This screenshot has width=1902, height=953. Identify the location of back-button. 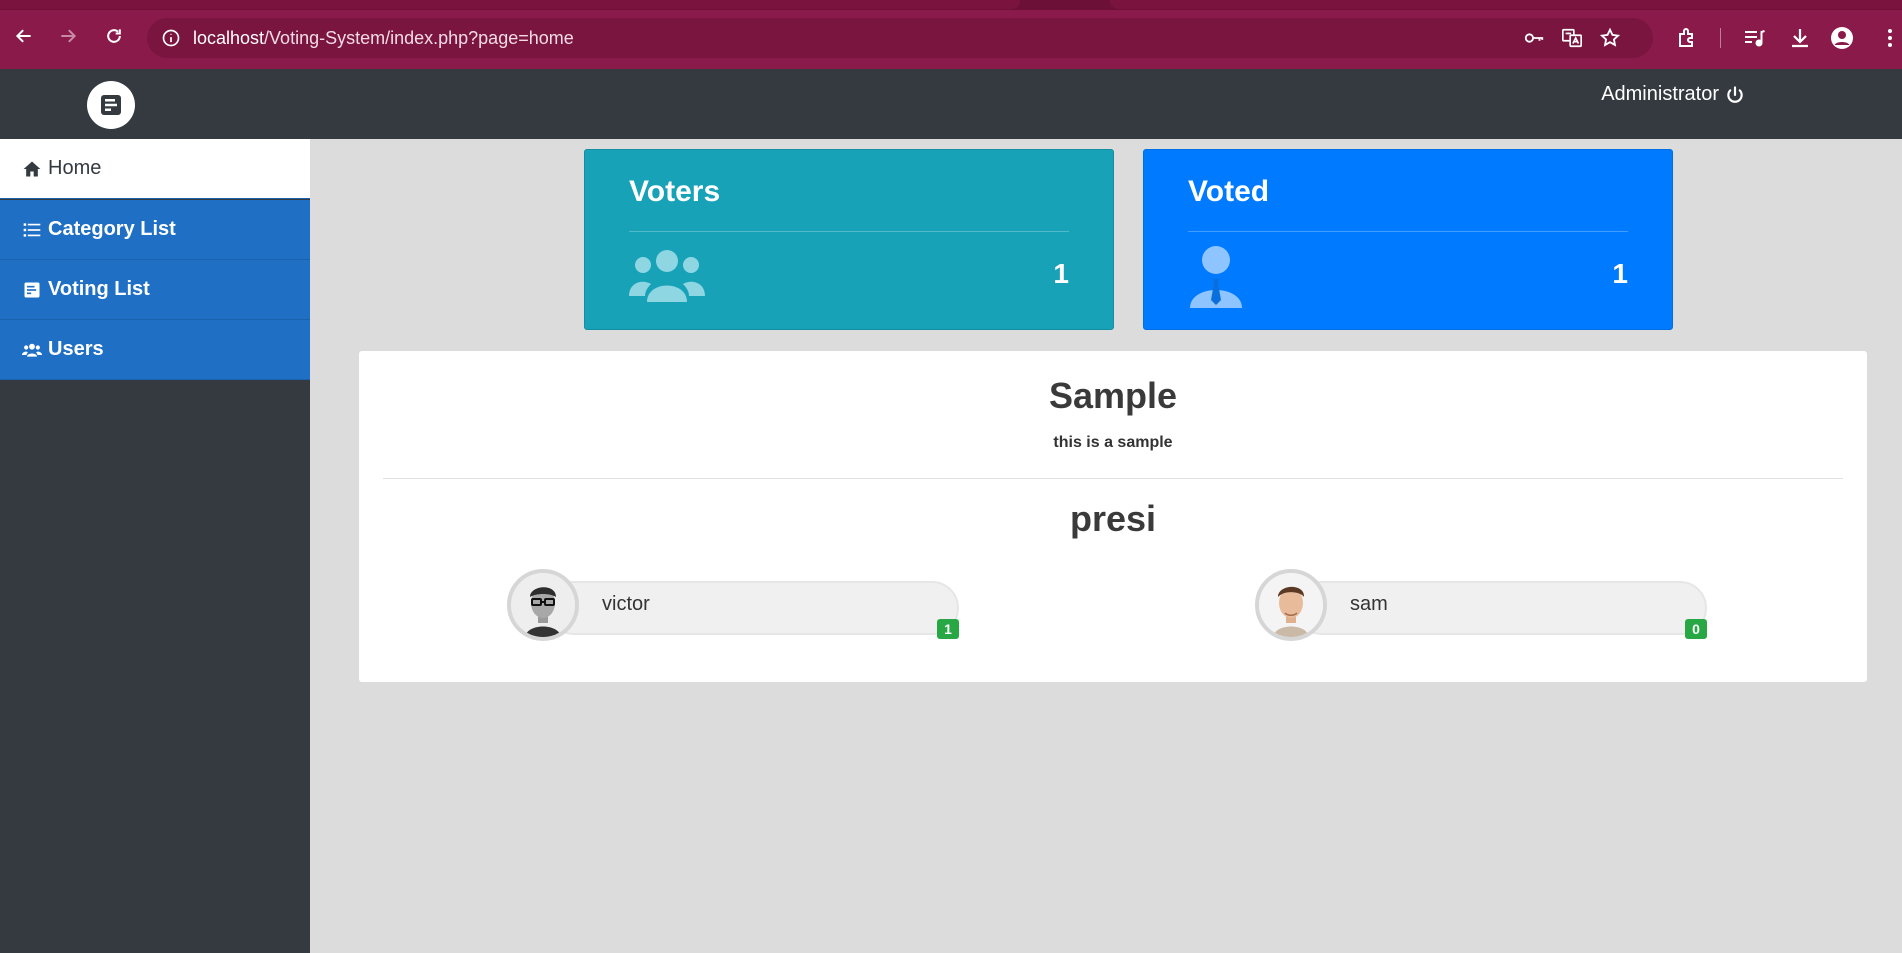
(24, 36).